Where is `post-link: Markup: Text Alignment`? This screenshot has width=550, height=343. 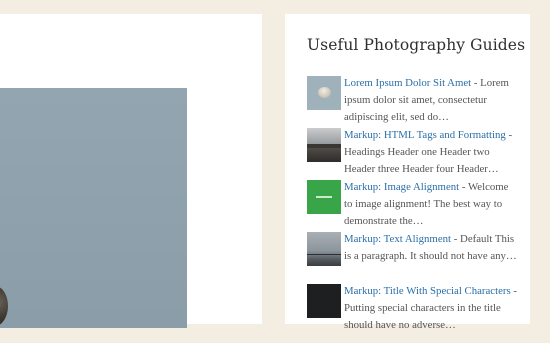
post-link: Markup: Text Alignment is located at coordinates (397, 239).